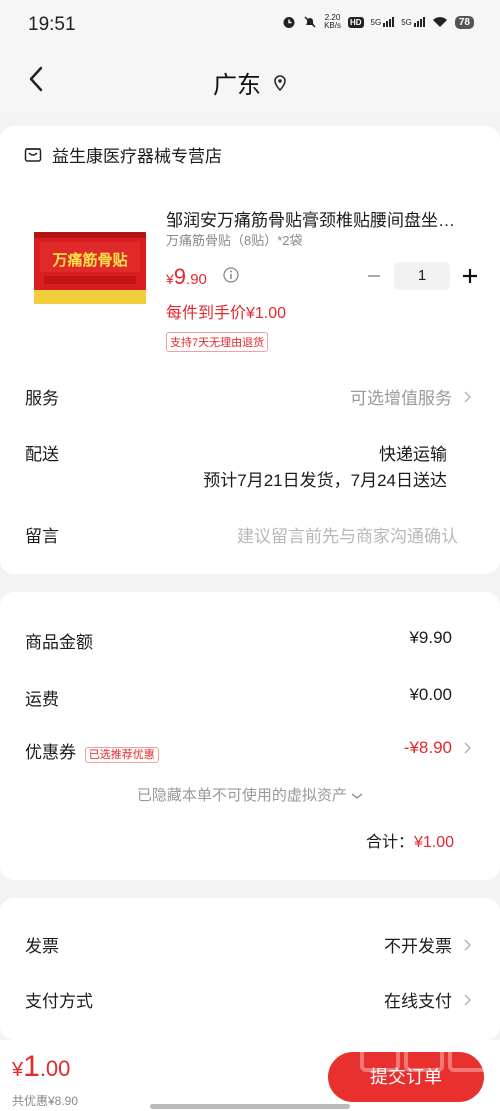 The width and height of the screenshot is (500, 1111). Describe the element at coordinates (231, 277) in the screenshot. I see `info-icon` at that location.